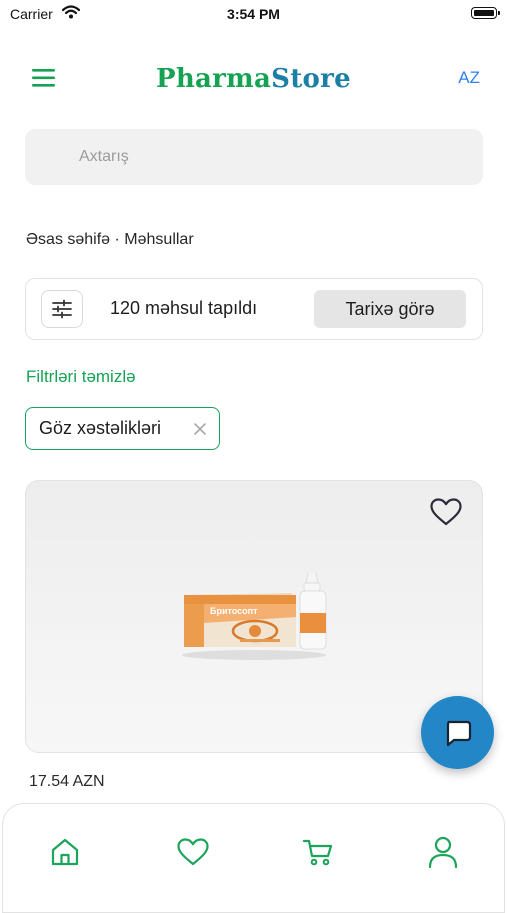 The image size is (507, 913). I want to click on product-image-label: Бритосопт, so click(234, 611).